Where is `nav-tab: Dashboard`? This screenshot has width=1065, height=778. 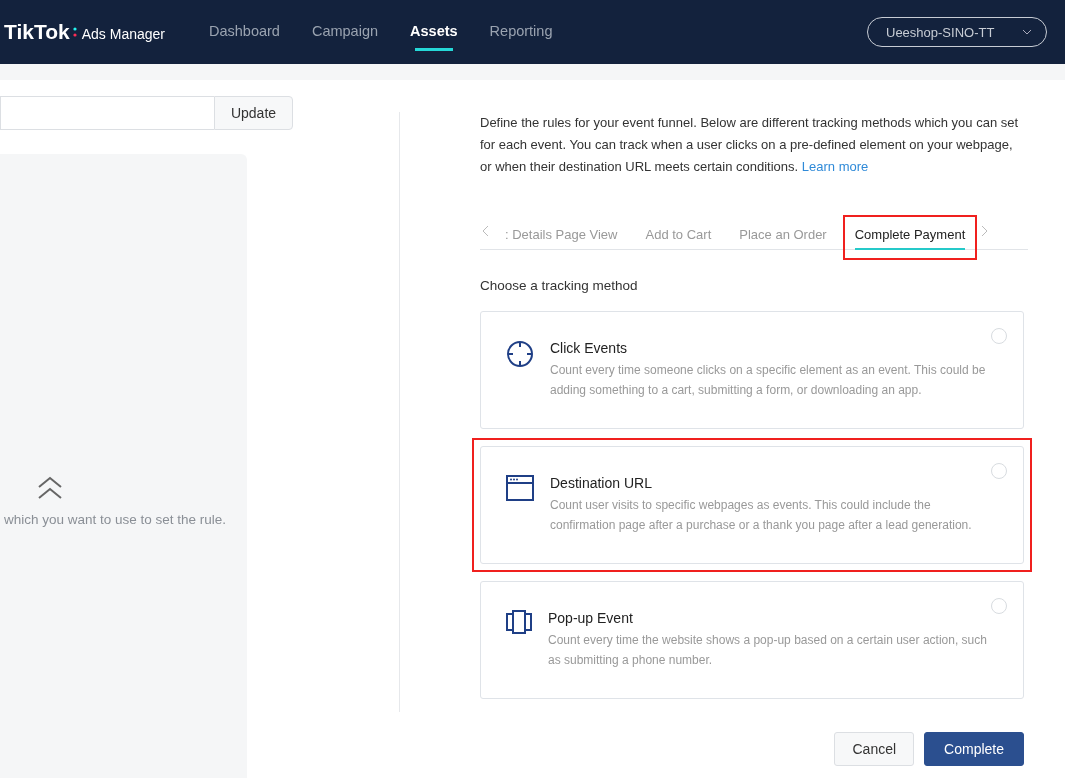 nav-tab: Dashboard is located at coordinates (244, 32).